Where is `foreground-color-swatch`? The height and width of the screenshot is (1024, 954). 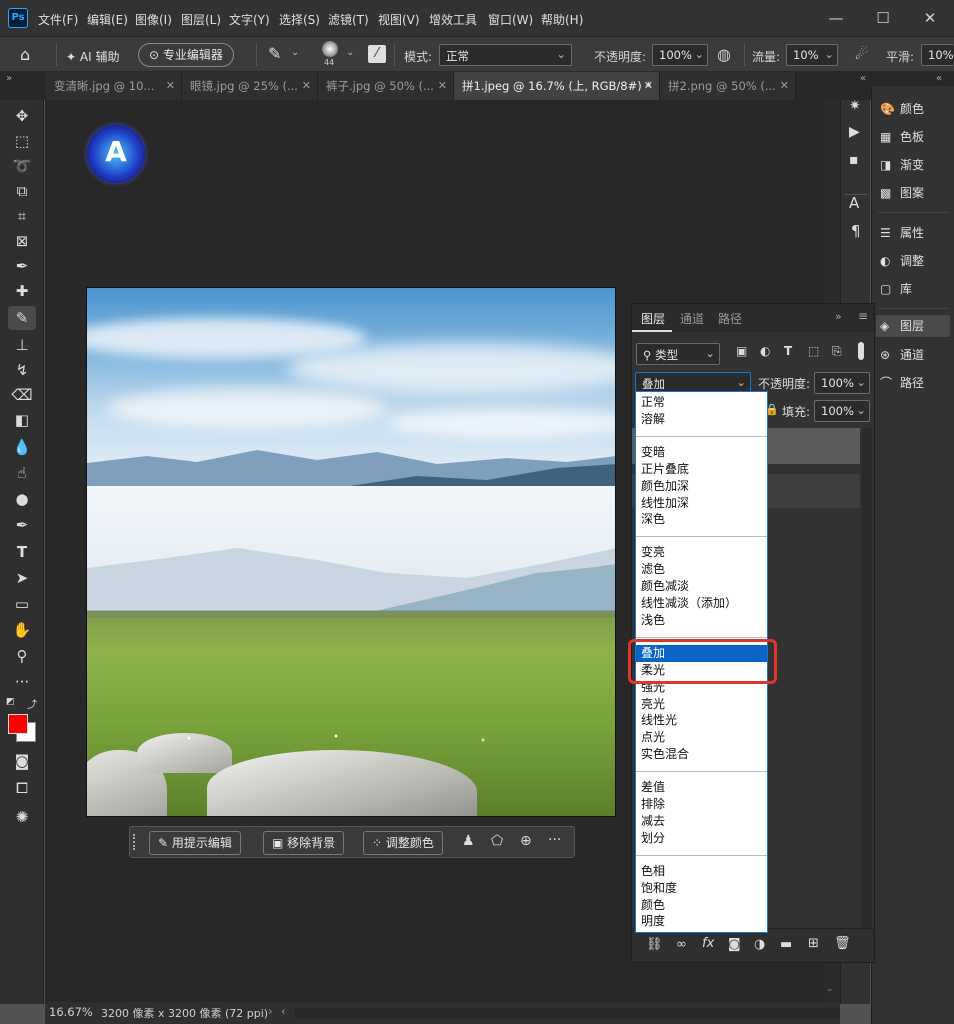
foreground-color-swatch is located at coordinates (18, 724).